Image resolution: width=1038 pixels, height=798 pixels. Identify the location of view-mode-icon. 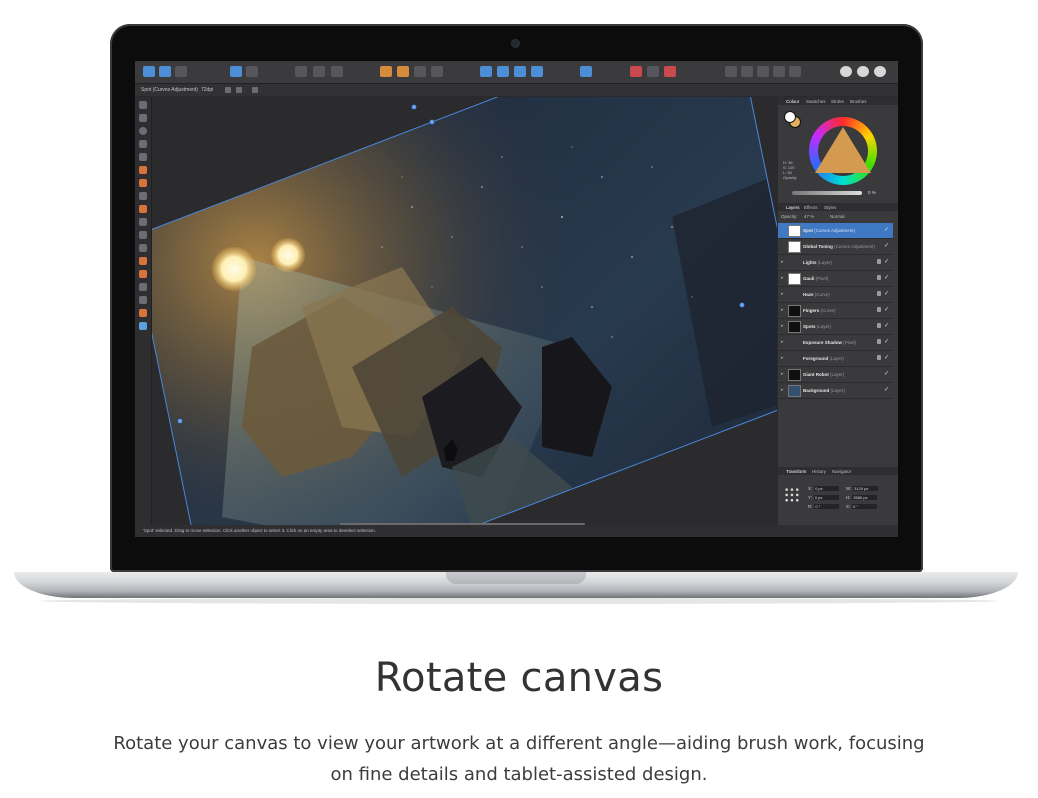
(846, 71).